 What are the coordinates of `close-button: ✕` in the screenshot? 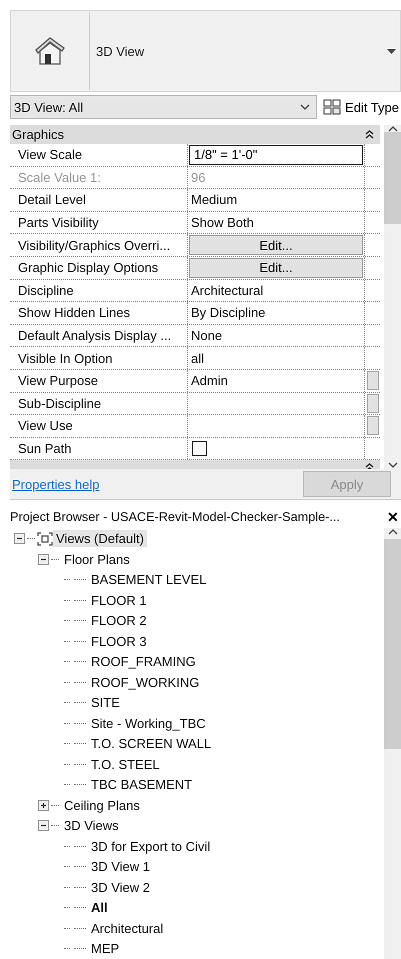 It's located at (393, 517).